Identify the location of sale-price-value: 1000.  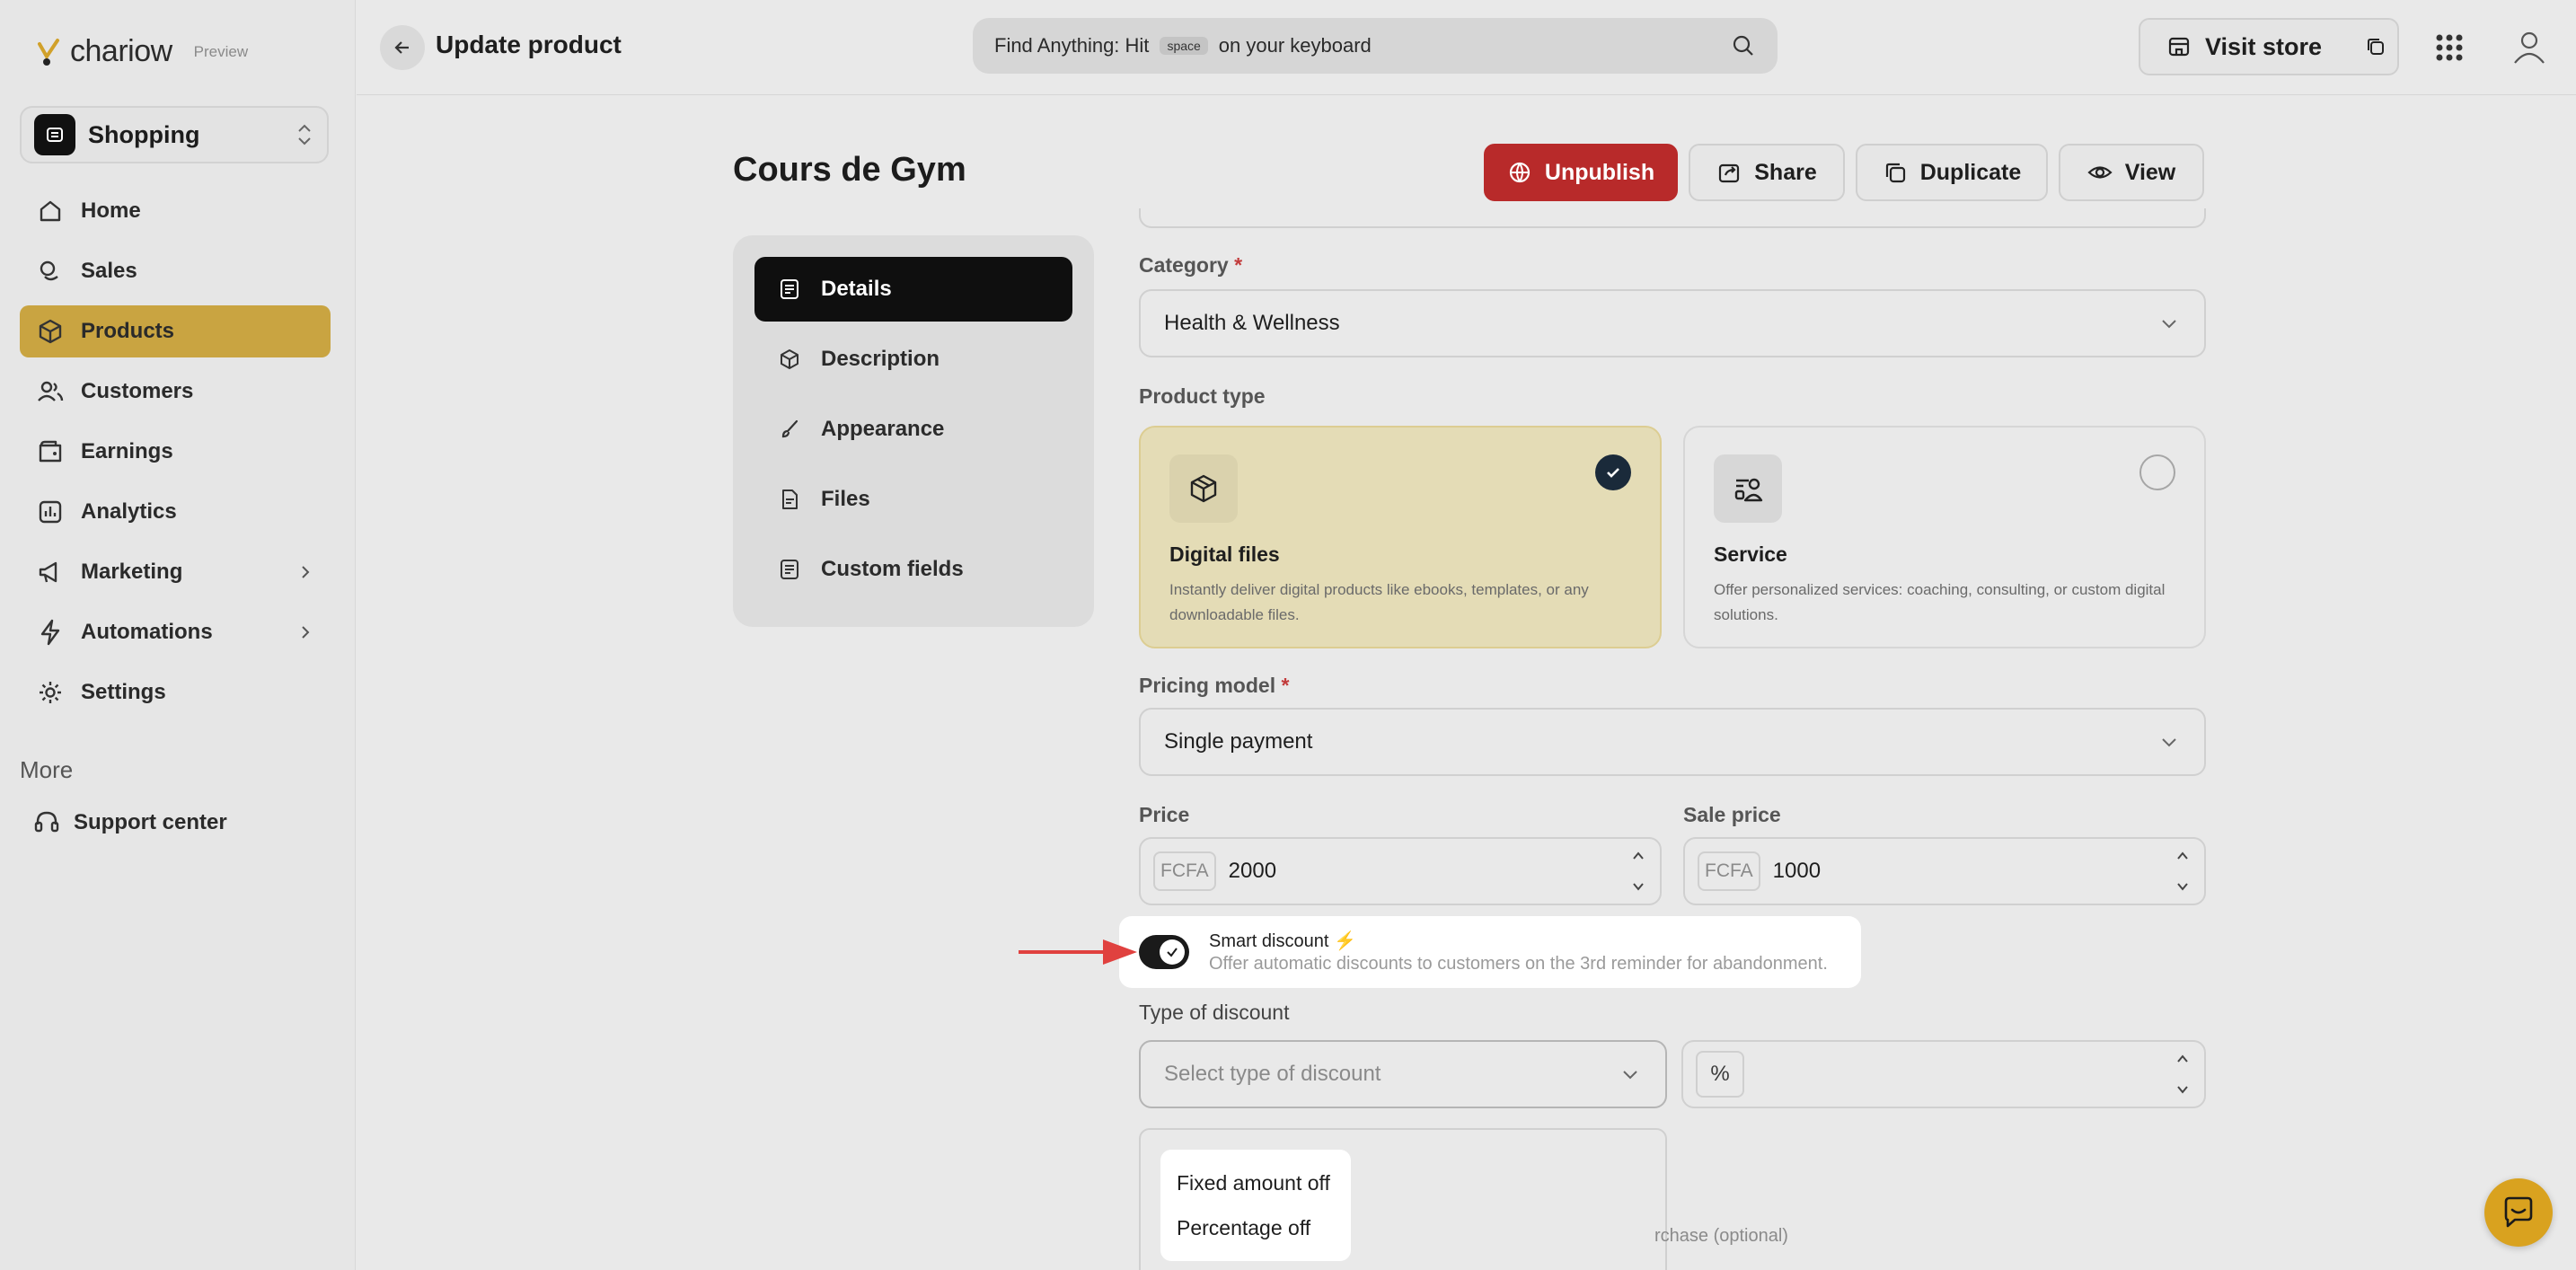
(1797, 871).